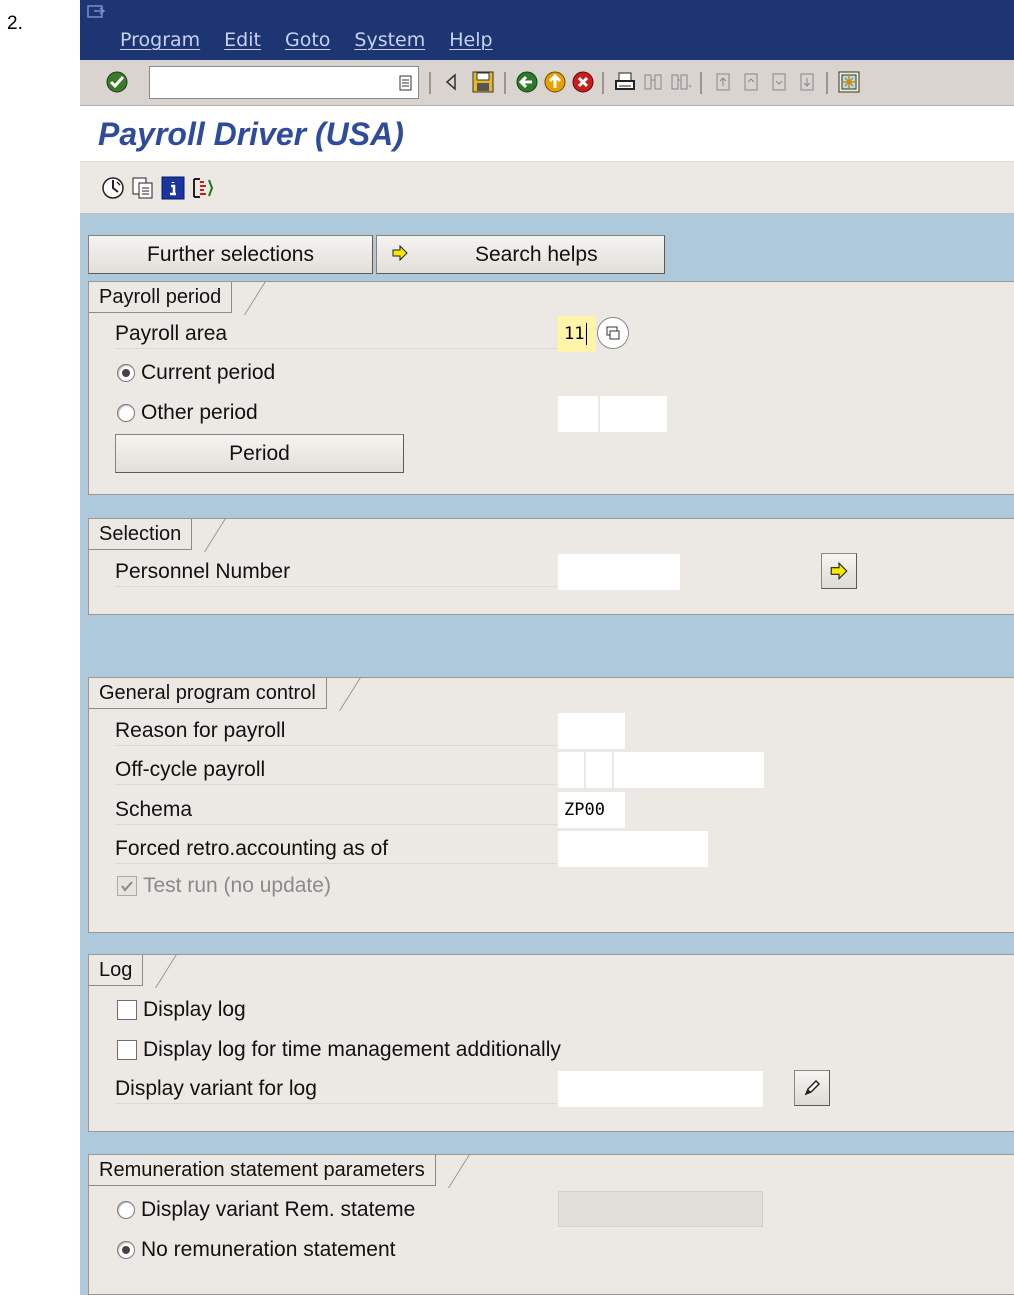 Image resolution: width=1014 pixels, height=1295 pixels. What do you see at coordinates (613, 333) in the screenshot?
I see `value-help-icon` at bounding box center [613, 333].